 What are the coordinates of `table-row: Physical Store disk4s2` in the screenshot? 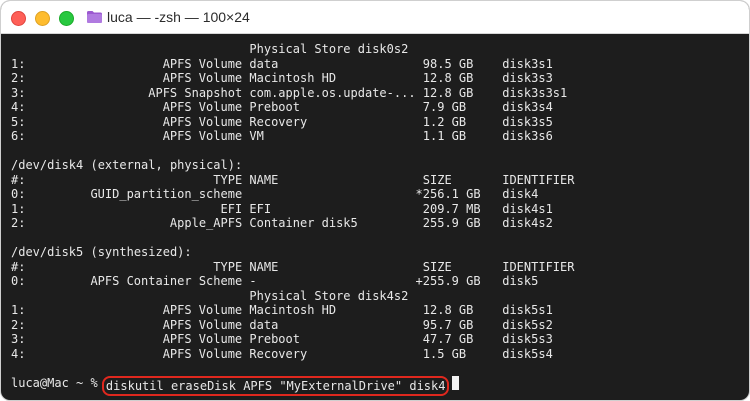 It's located at (380, 296).